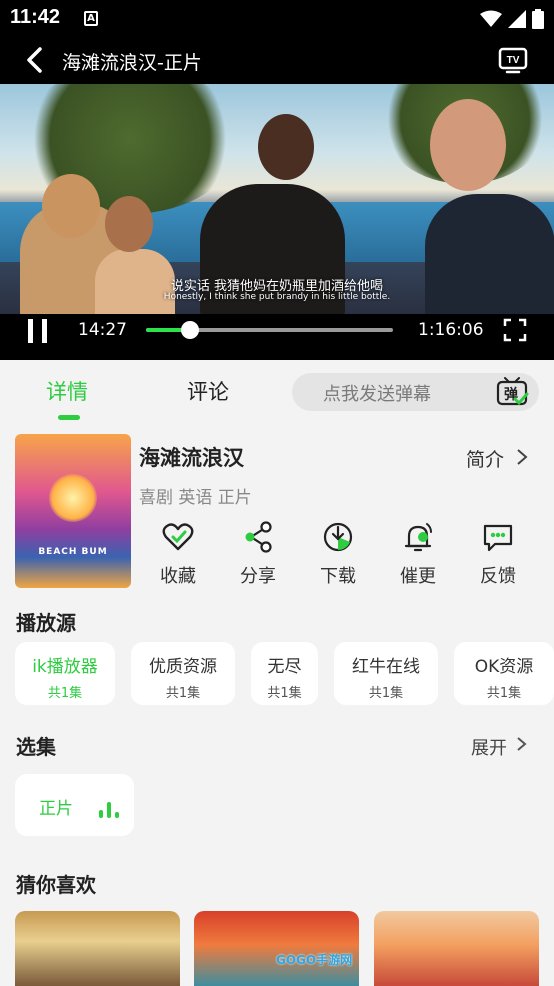 This screenshot has width=554, height=986. Describe the element at coordinates (178, 537) in the screenshot. I see `heart-icon` at that location.